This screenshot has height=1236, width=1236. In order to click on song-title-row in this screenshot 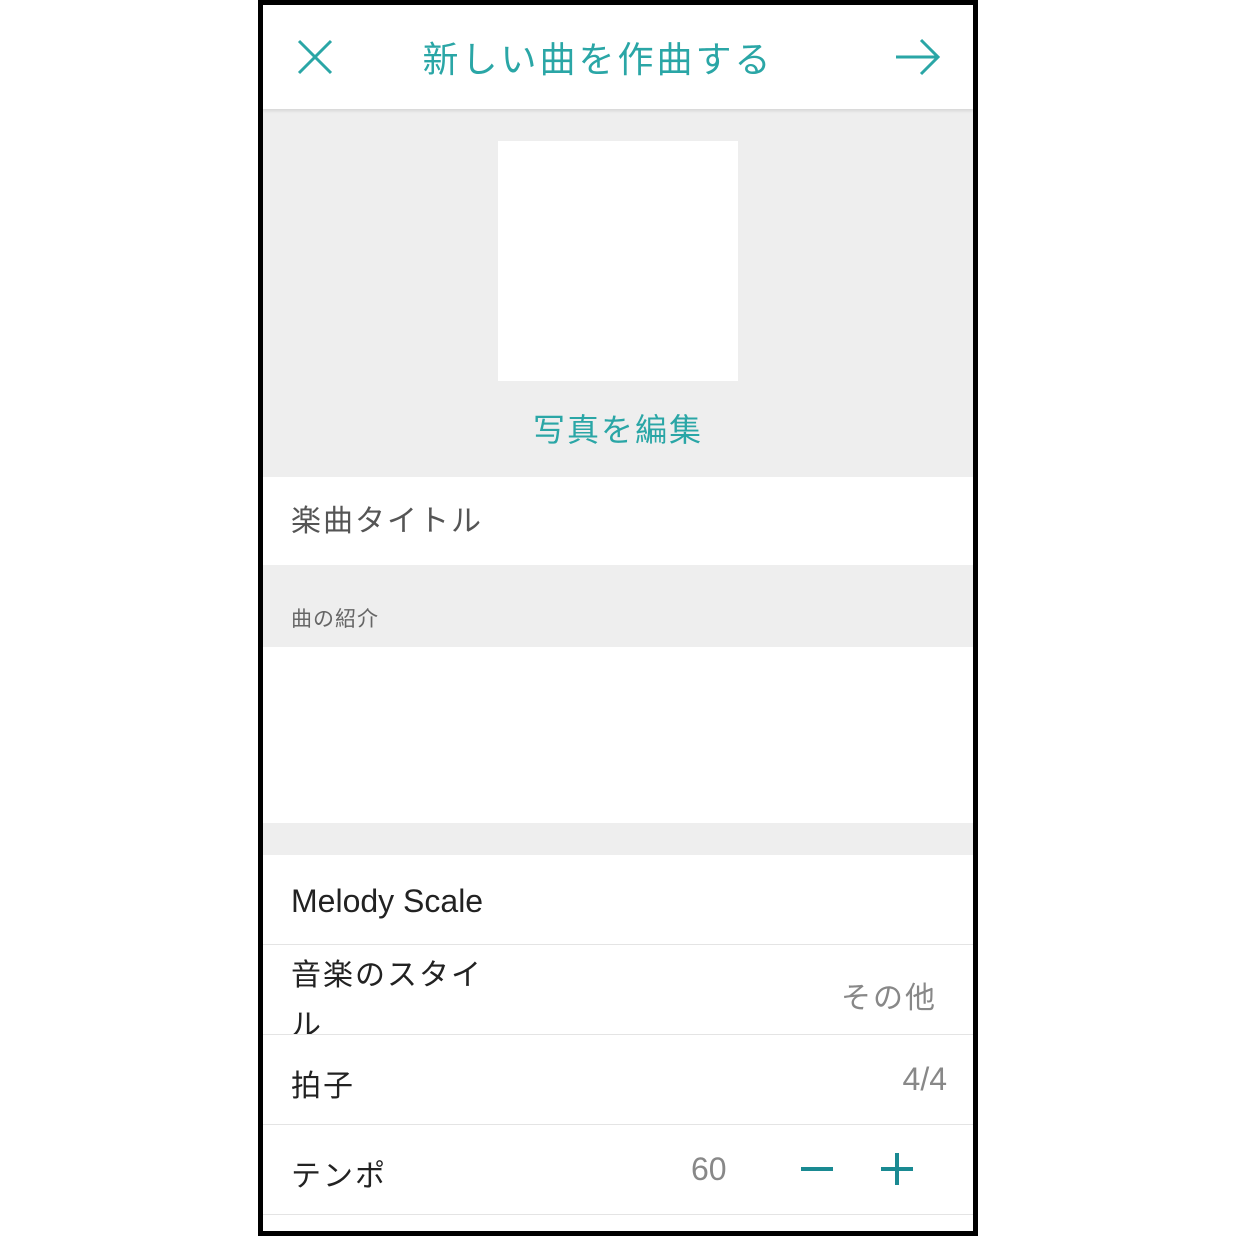, I will do `click(618, 521)`.